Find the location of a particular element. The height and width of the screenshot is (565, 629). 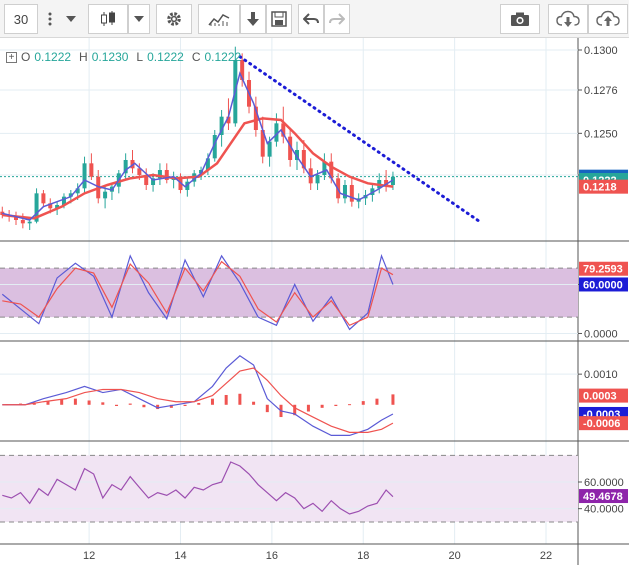

chart-type-dropdown is located at coordinates (139, 19).